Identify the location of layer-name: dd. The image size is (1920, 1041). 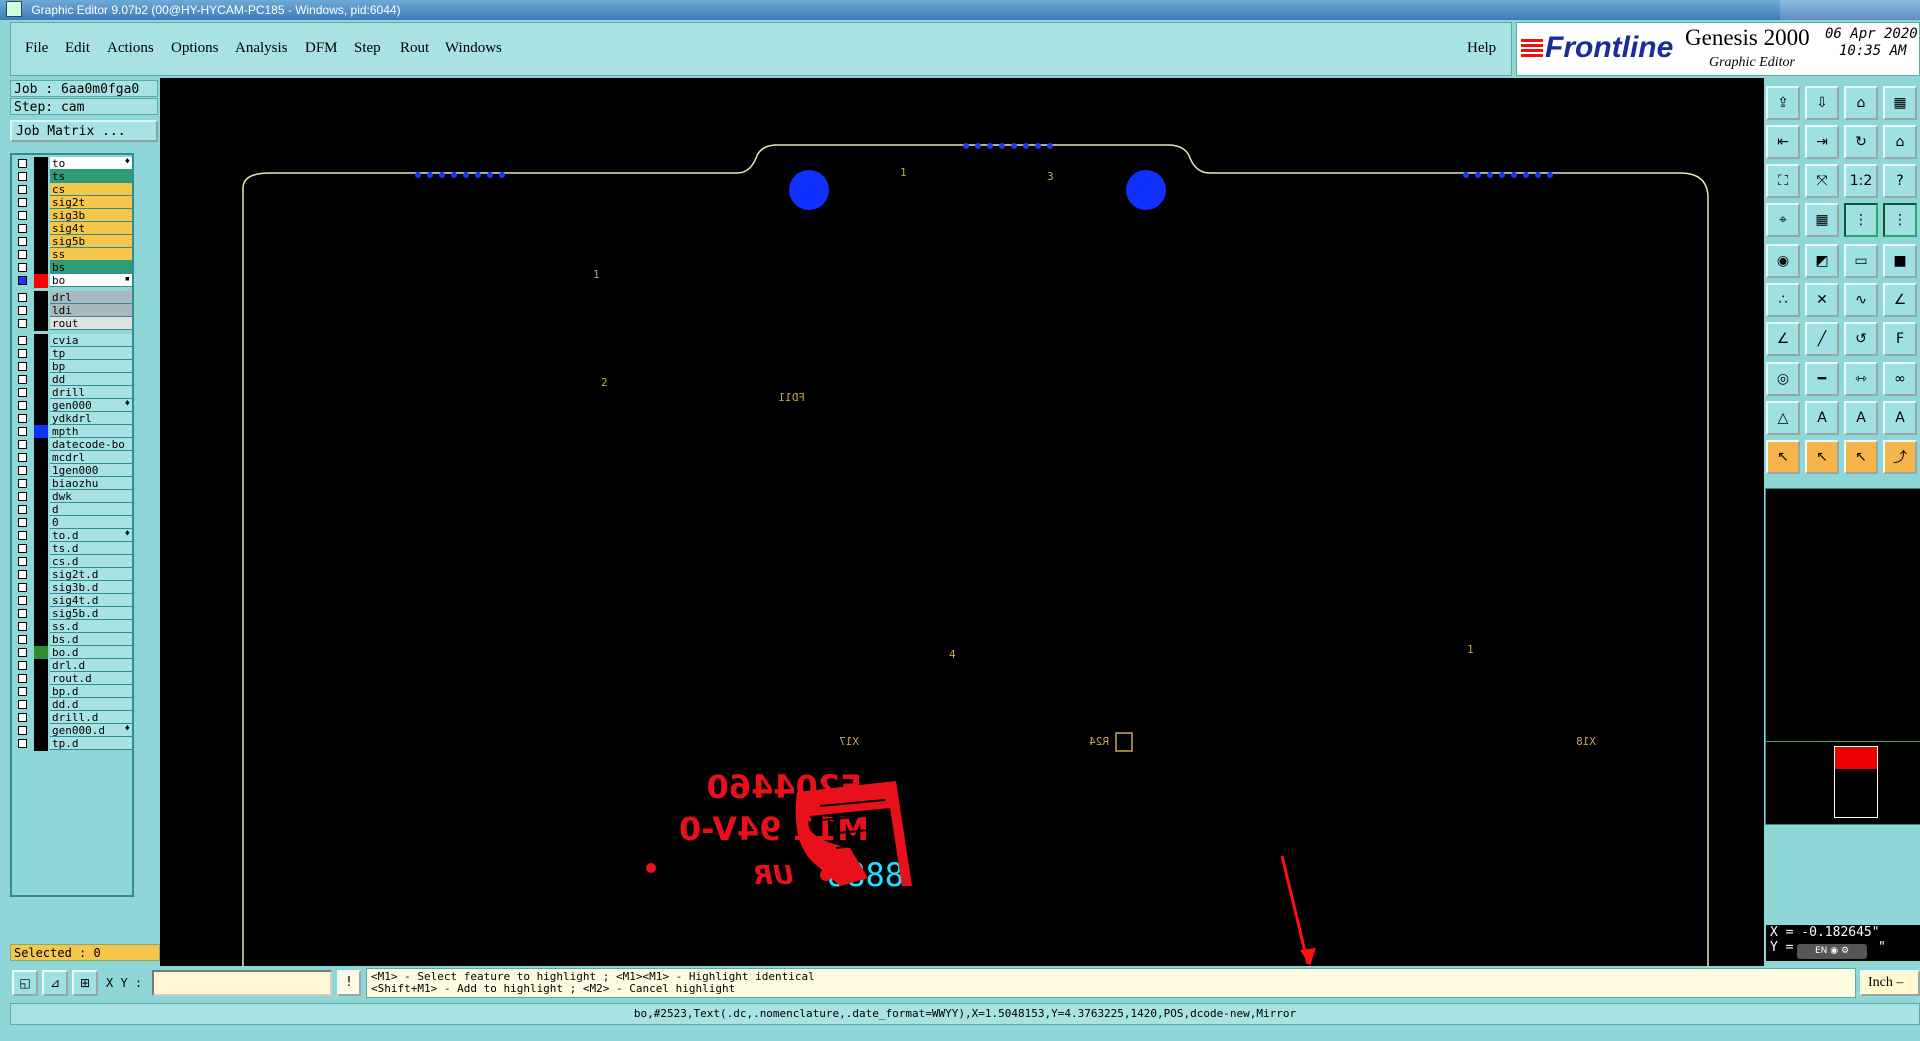
(91, 379).